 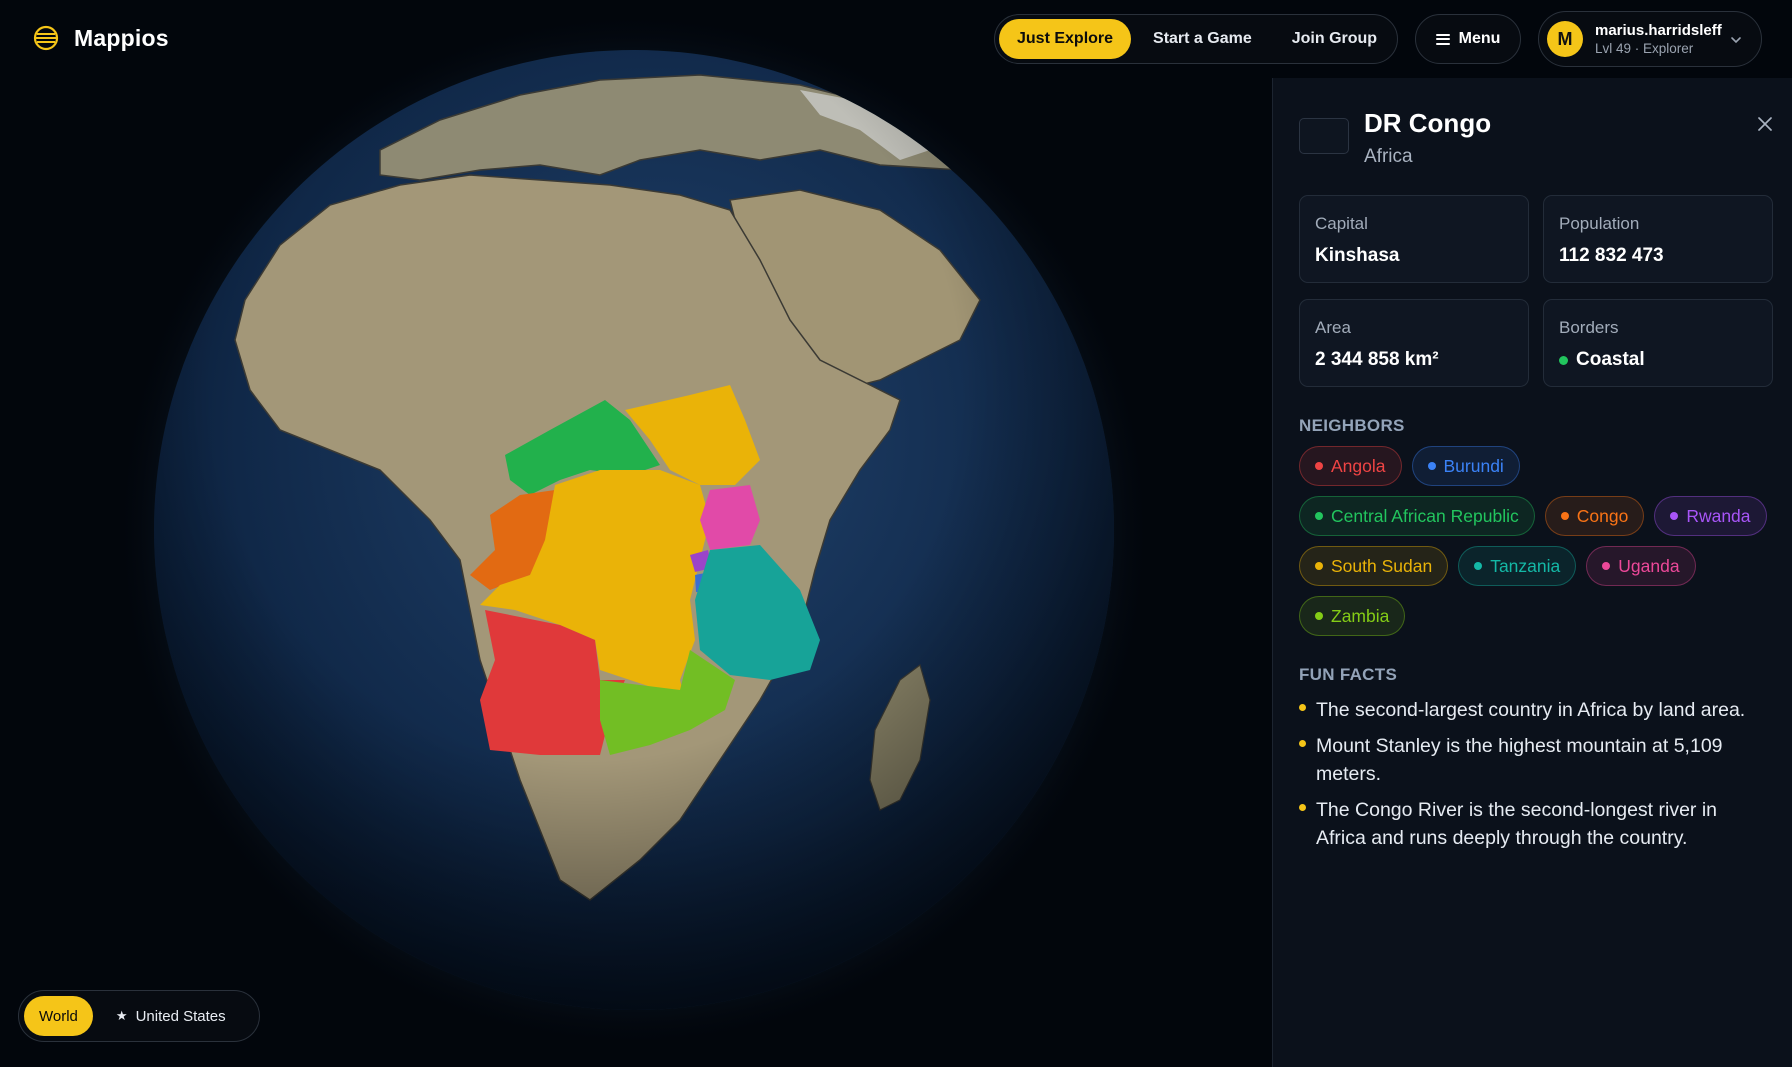 I want to click on neighbor-name: Zambia, so click(x=1360, y=615).